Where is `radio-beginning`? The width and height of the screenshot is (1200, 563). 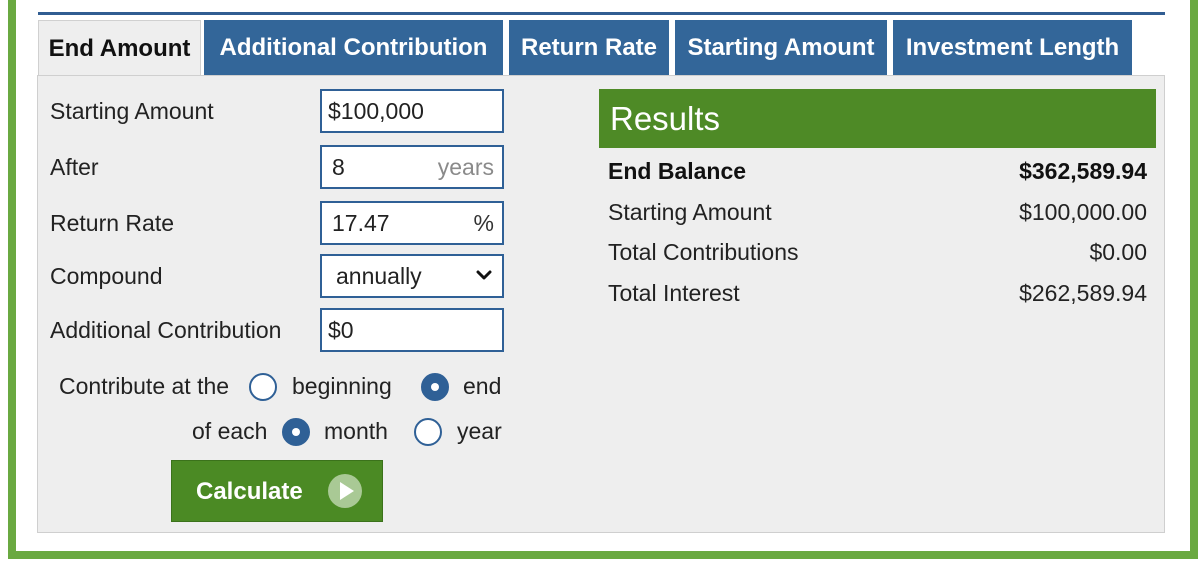
radio-beginning is located at coordinates (263, 387).